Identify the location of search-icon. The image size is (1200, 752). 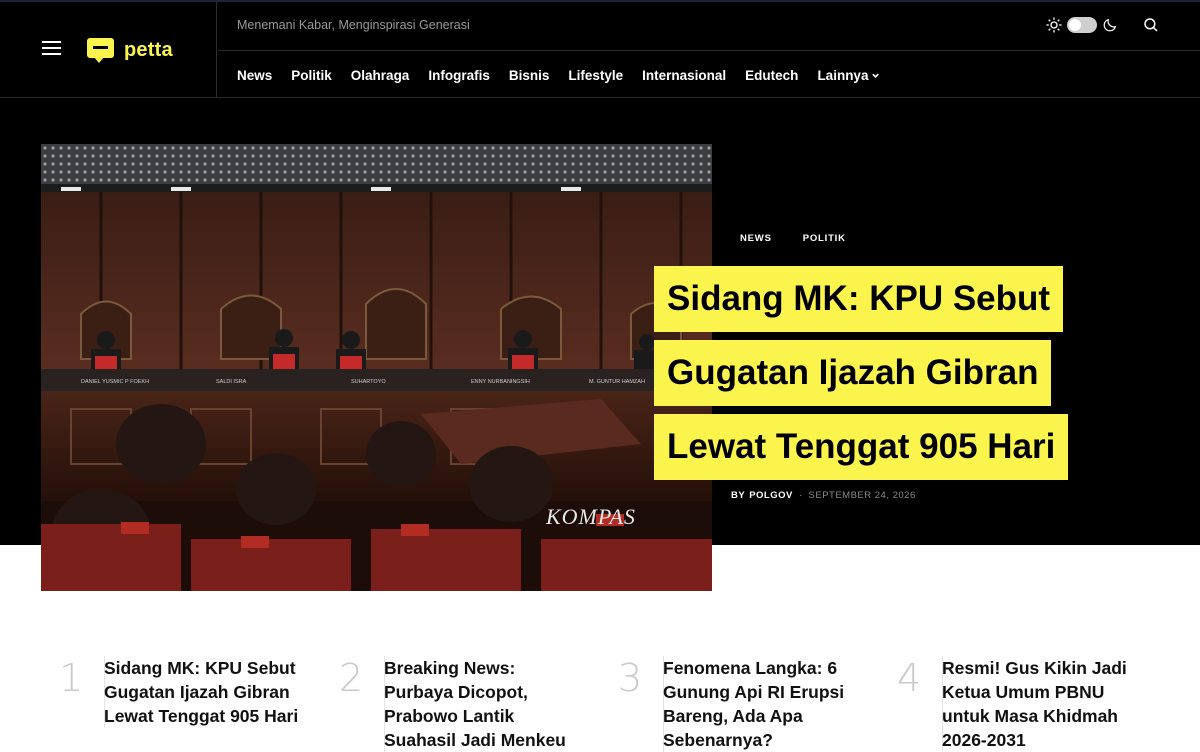
(1151, 25).